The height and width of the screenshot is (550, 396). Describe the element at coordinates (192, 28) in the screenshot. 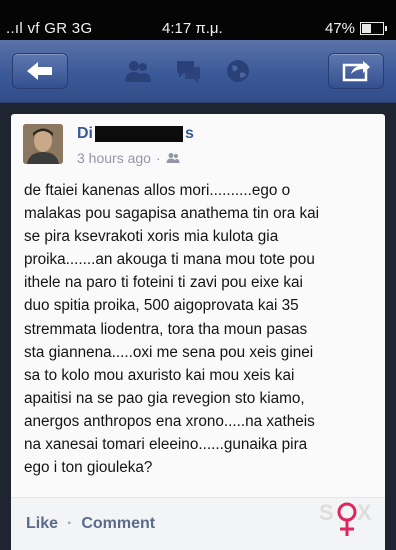

I see `status-time: 4:17 π.μ.` at that location.